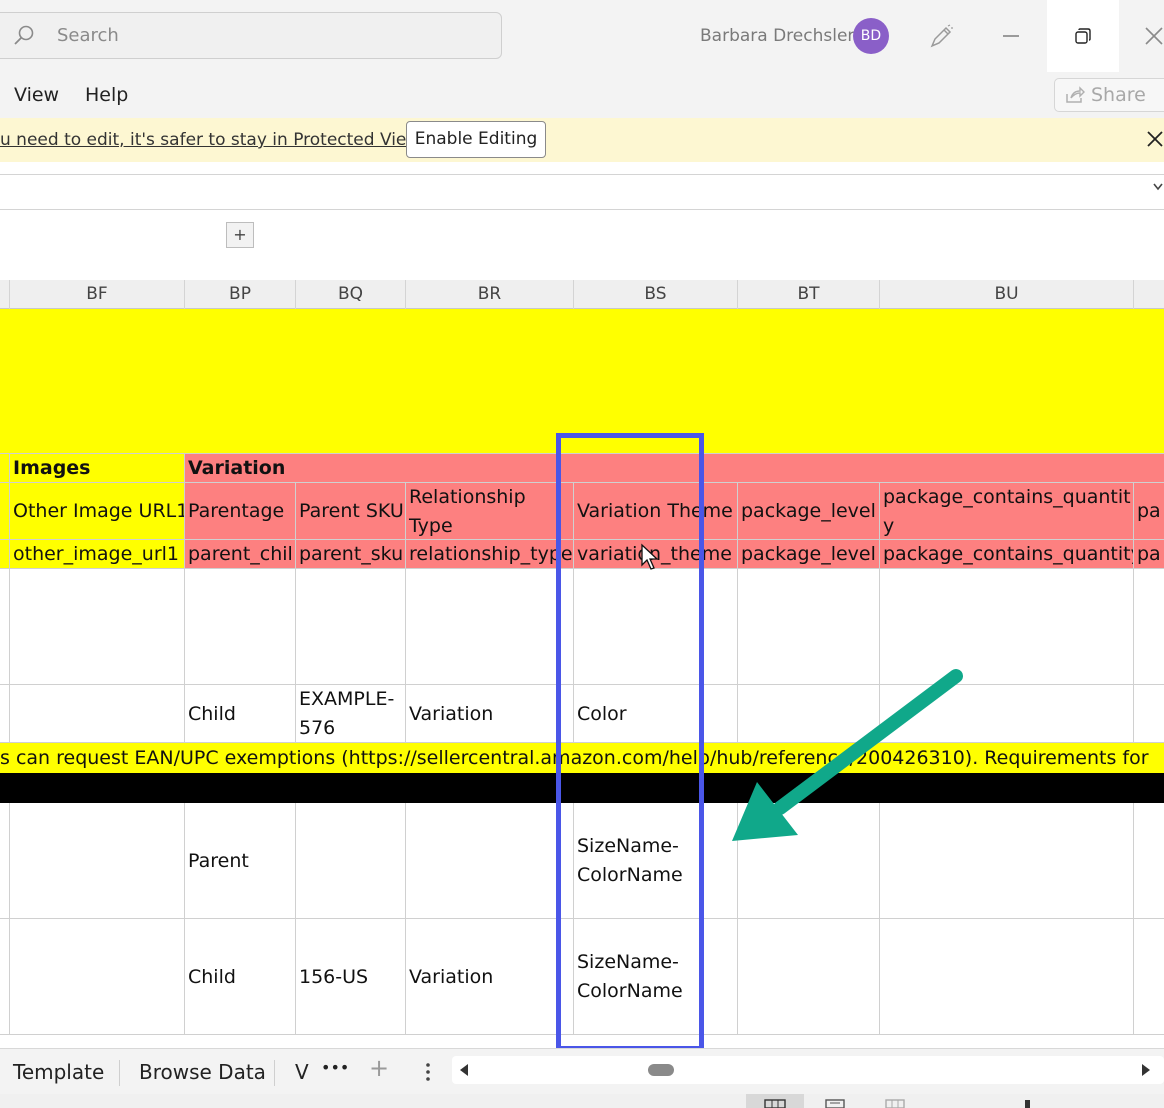 Image resolution: width=1164 pixels, height=1108 pixels. I want to click on avatar: BD, so click(871, 36).